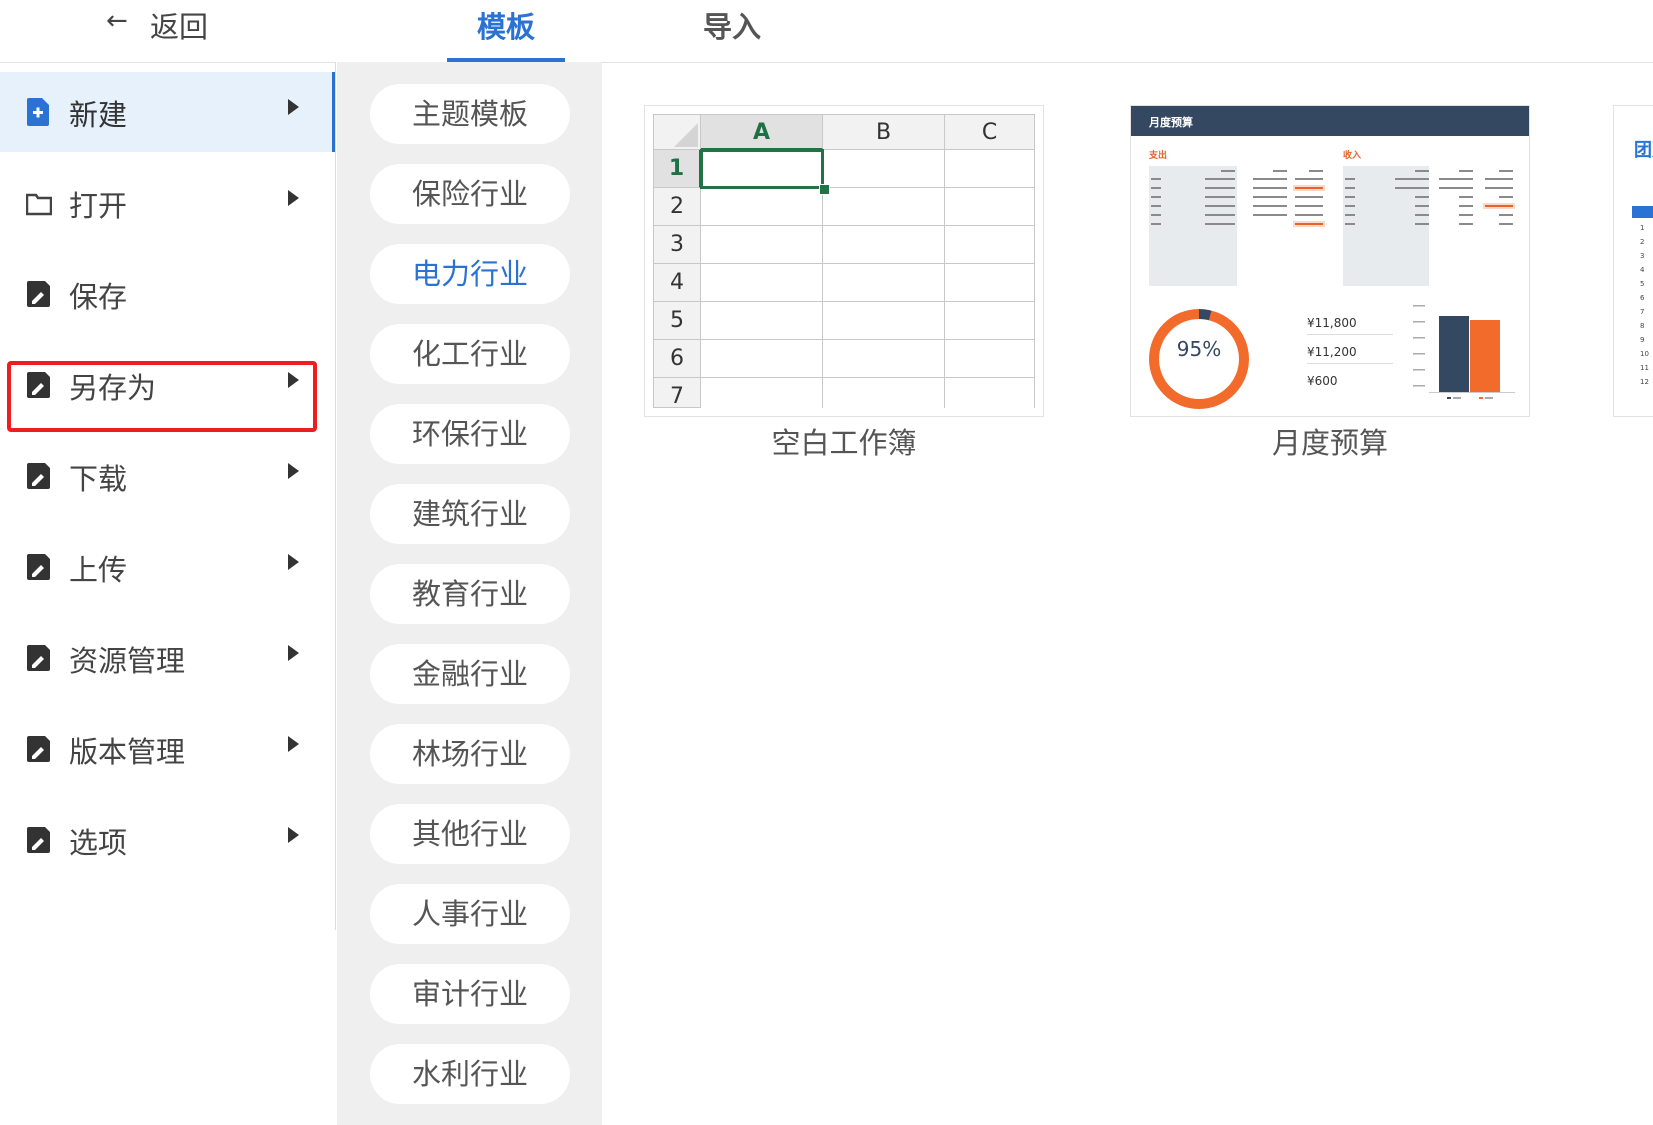  Describe the element at coordinates (470, 674) in the screenshot. I see `category-item: 金融行业` at that location.